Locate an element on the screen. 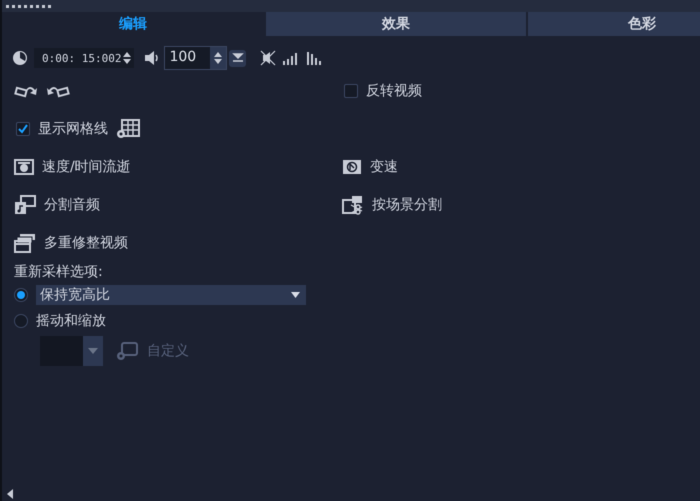 The width and height of the screenshot is (700, 501). checkbox-label: 反转视频 is located at coordinates (394, 91).